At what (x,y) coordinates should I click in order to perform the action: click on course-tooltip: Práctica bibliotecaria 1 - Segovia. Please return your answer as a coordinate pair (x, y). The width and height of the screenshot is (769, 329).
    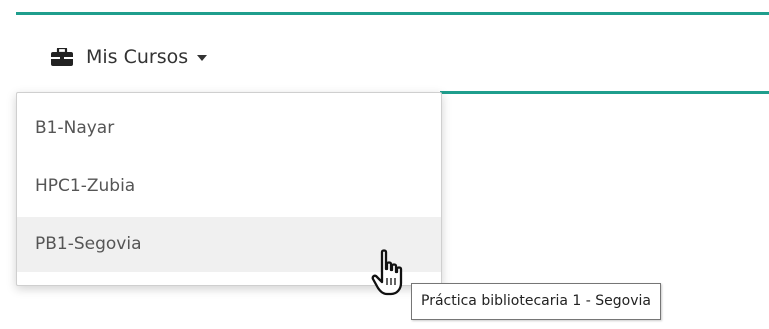
    Looking at the image, I should click on (536, 301).